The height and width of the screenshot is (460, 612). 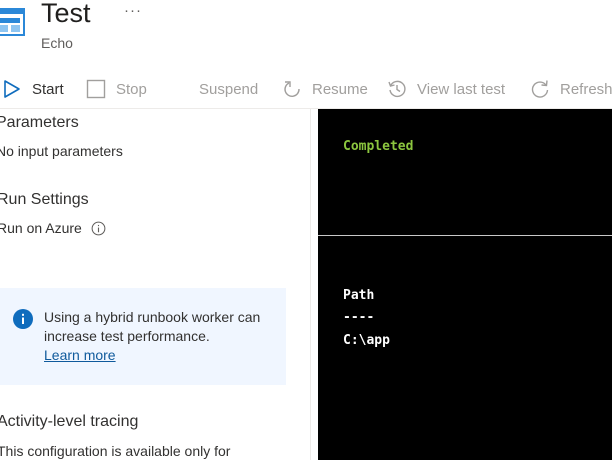 I want to click on runbook-test-icon, so click(x=12, y=22).